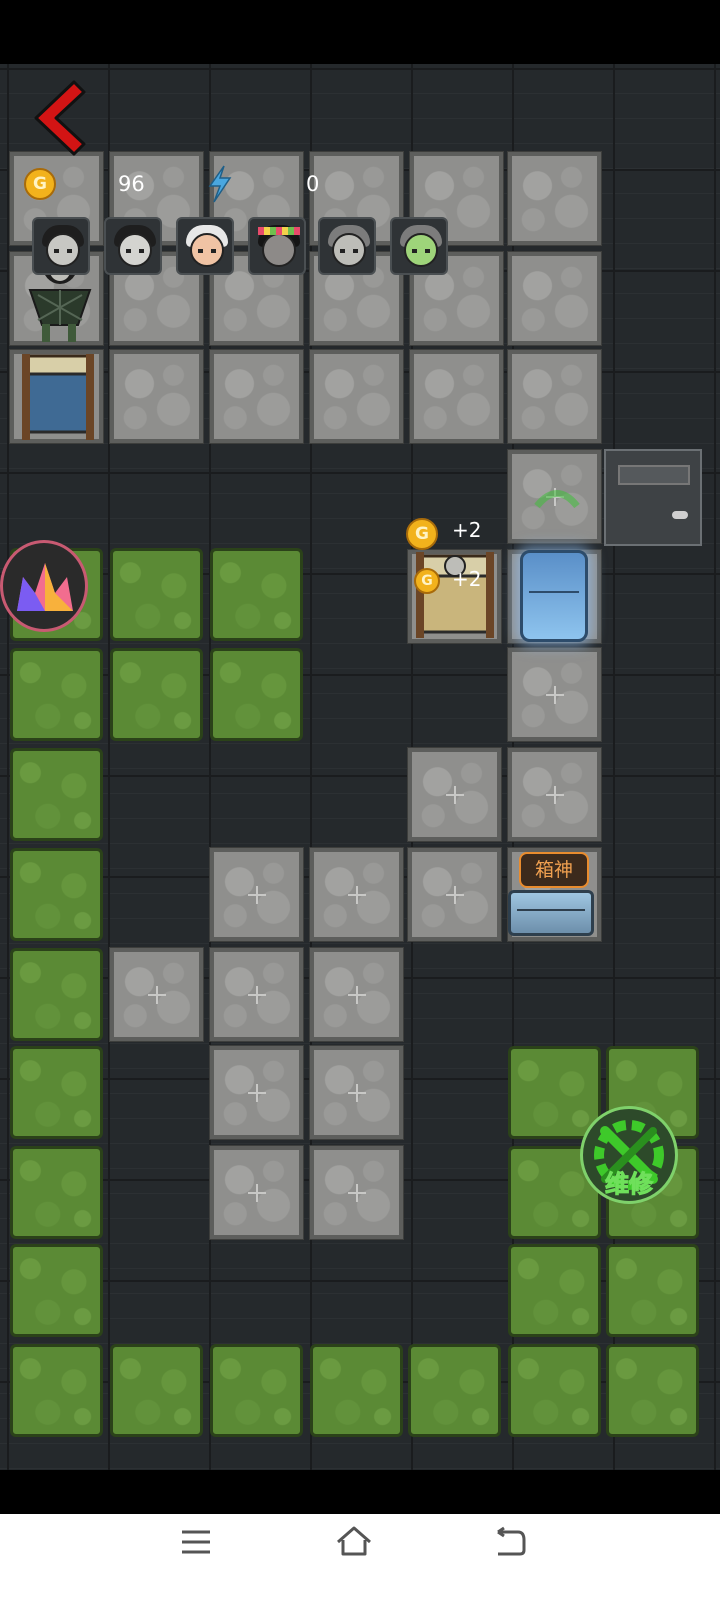 Image resolution: width=720 pixels, height=1600 pixels. Describe the element at coordinates (360, 1492) in the screenshot. I see `bottom-spacer` at that location.